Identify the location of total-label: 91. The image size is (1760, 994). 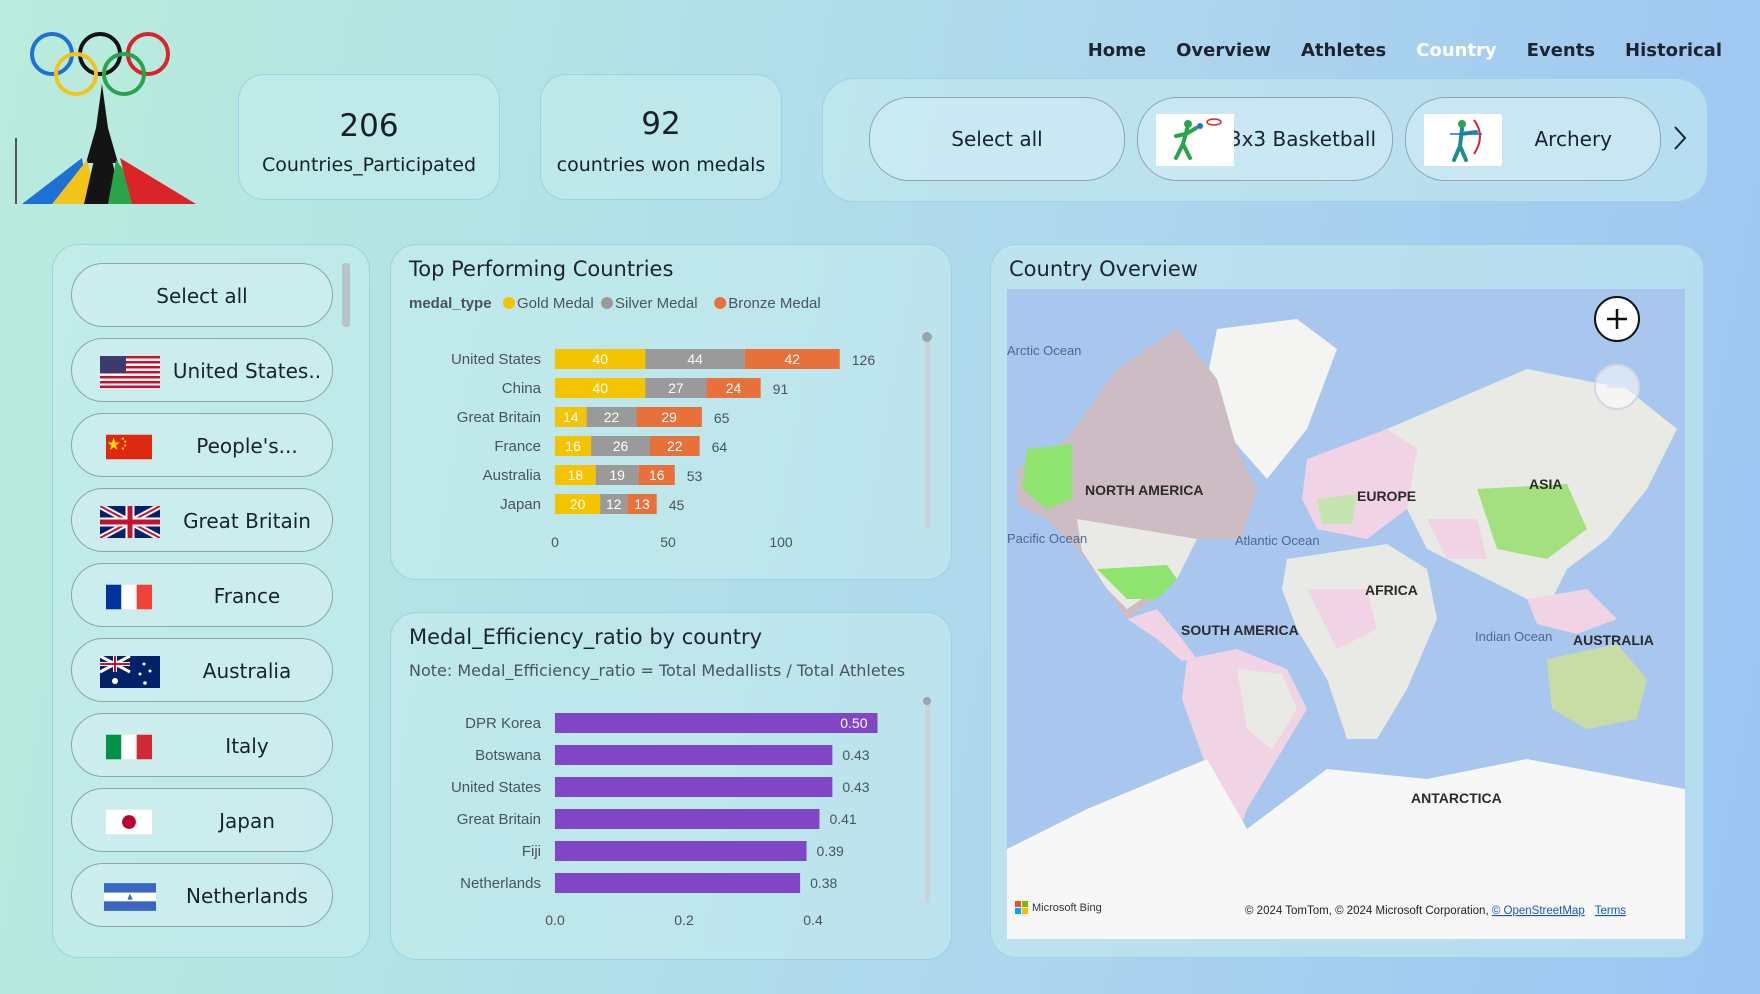
(781, 389).